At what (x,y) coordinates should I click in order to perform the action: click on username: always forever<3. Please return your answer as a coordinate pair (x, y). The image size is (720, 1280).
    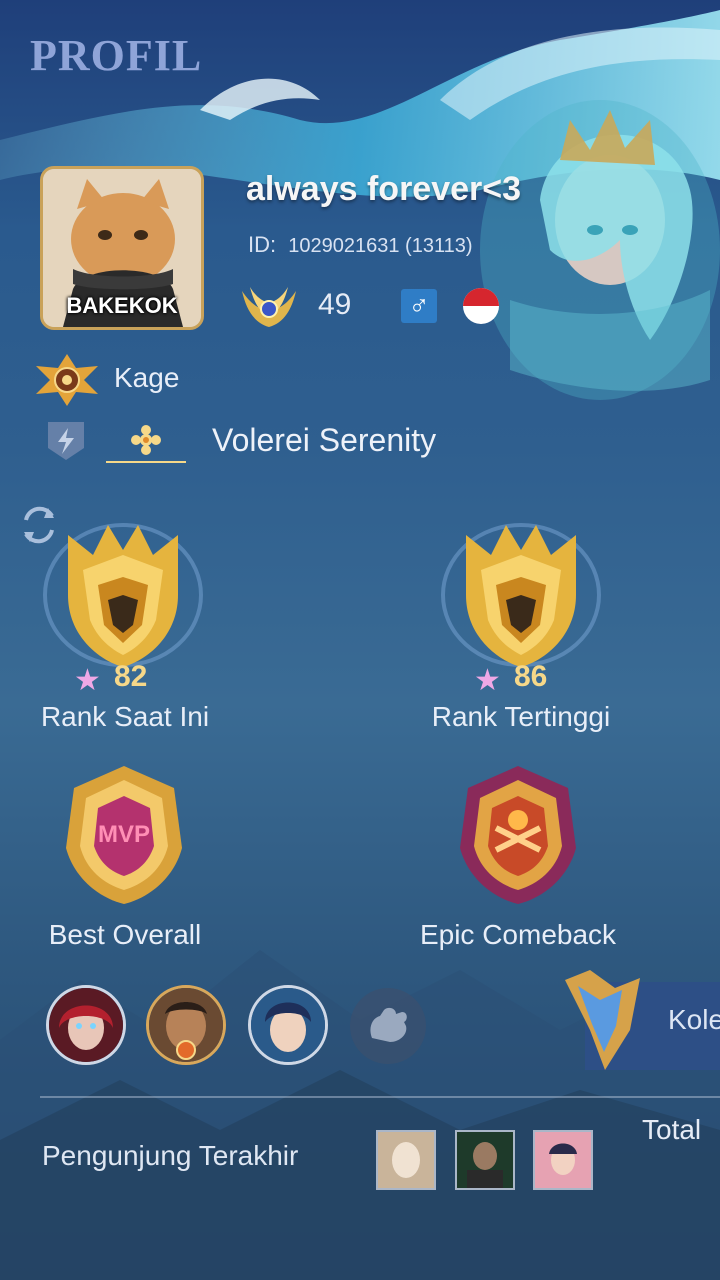
    Looking at the image, I should click on (384, 189).